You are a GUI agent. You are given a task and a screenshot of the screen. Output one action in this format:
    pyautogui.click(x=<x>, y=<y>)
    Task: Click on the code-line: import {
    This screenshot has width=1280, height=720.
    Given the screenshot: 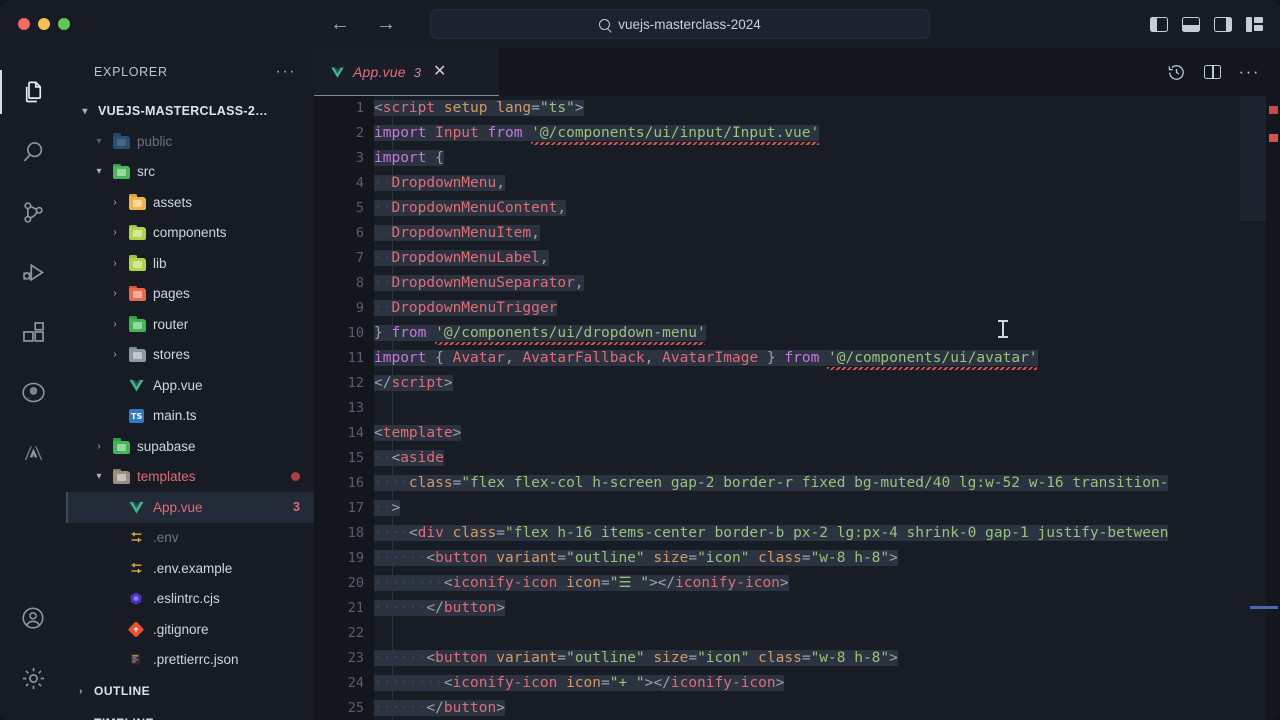 What is the action you would take?
    pyautogui.click(x=827, y=158)
    